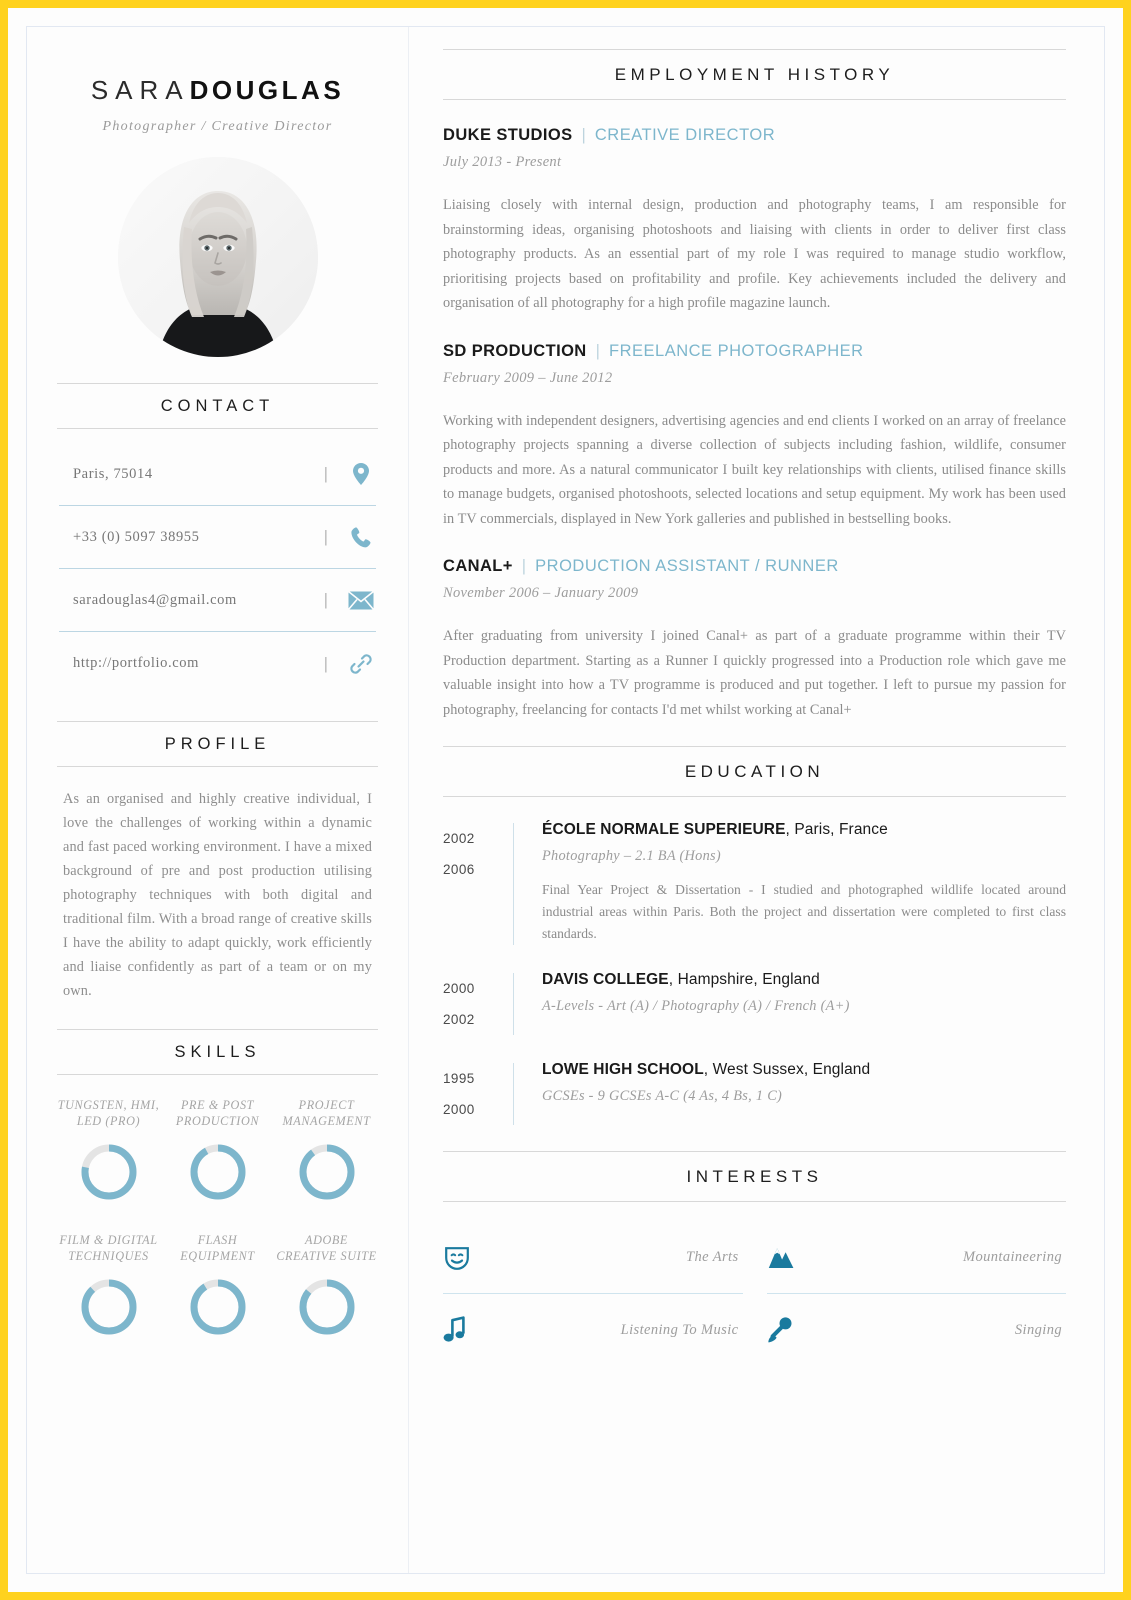 The image size is (1131, 1600). I want to click on employment-entry-header: CANAL+ | PRODUCTION ASSISTANT / RUNNER, so click(754, 566).